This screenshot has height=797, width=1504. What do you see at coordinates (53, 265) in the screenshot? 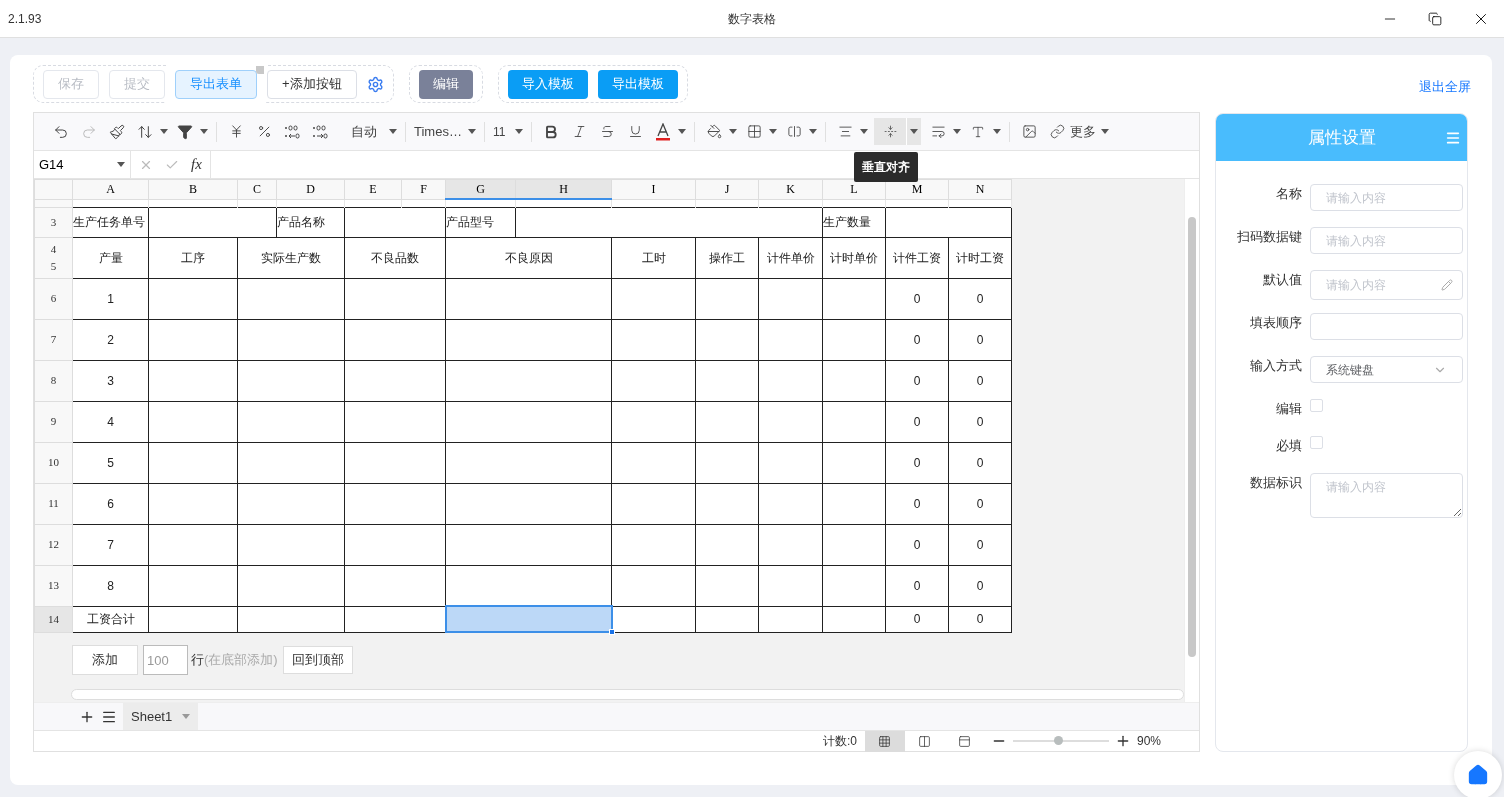
I see `row-header: 5` at bounding box center [53, 265].